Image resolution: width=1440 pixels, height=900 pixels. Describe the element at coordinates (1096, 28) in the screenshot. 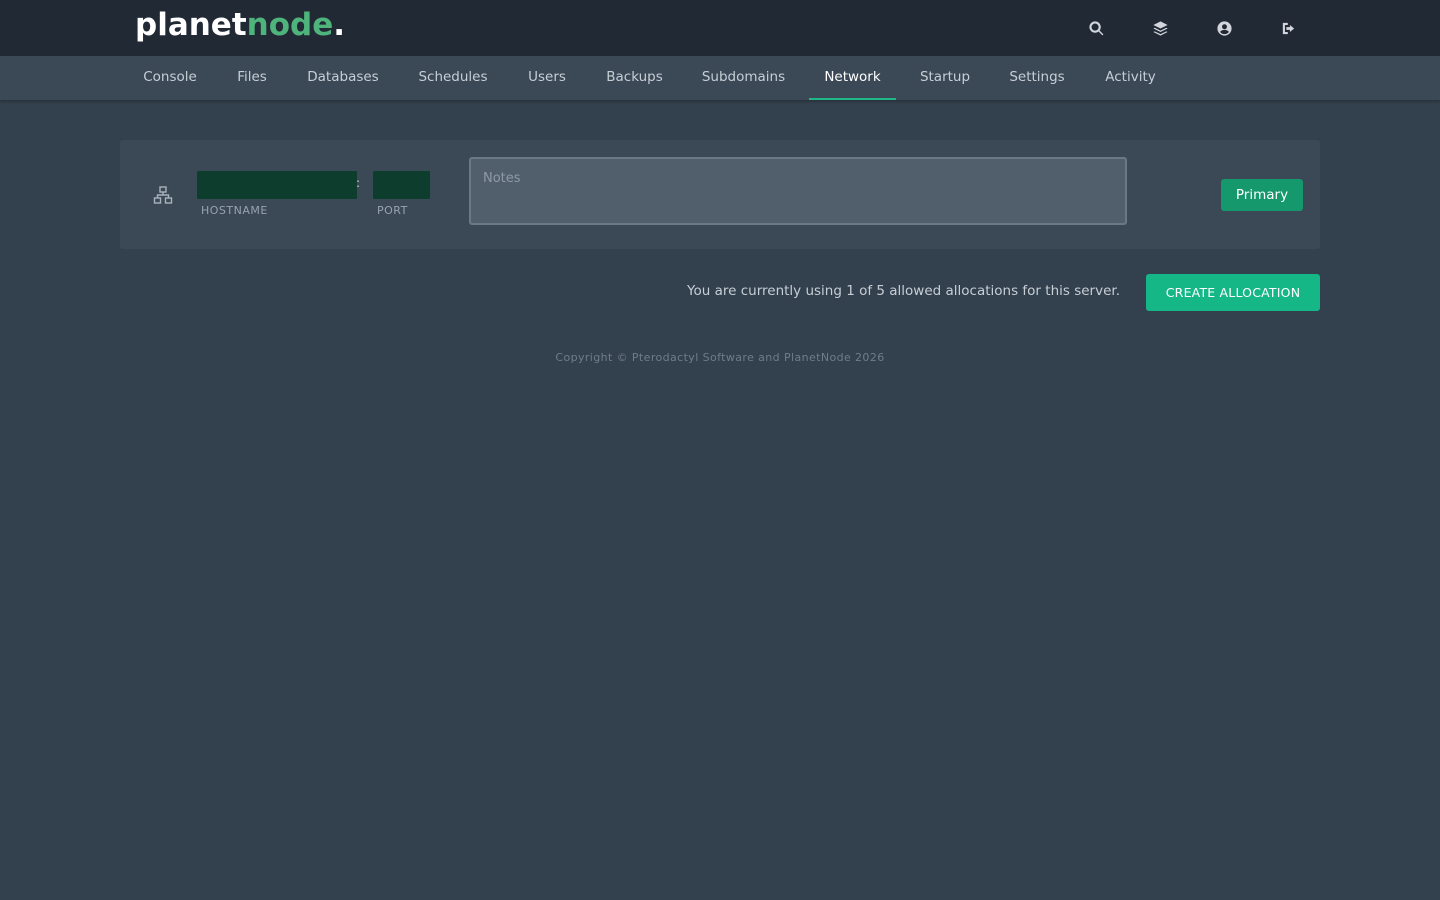

I see `search-icon` at that location.